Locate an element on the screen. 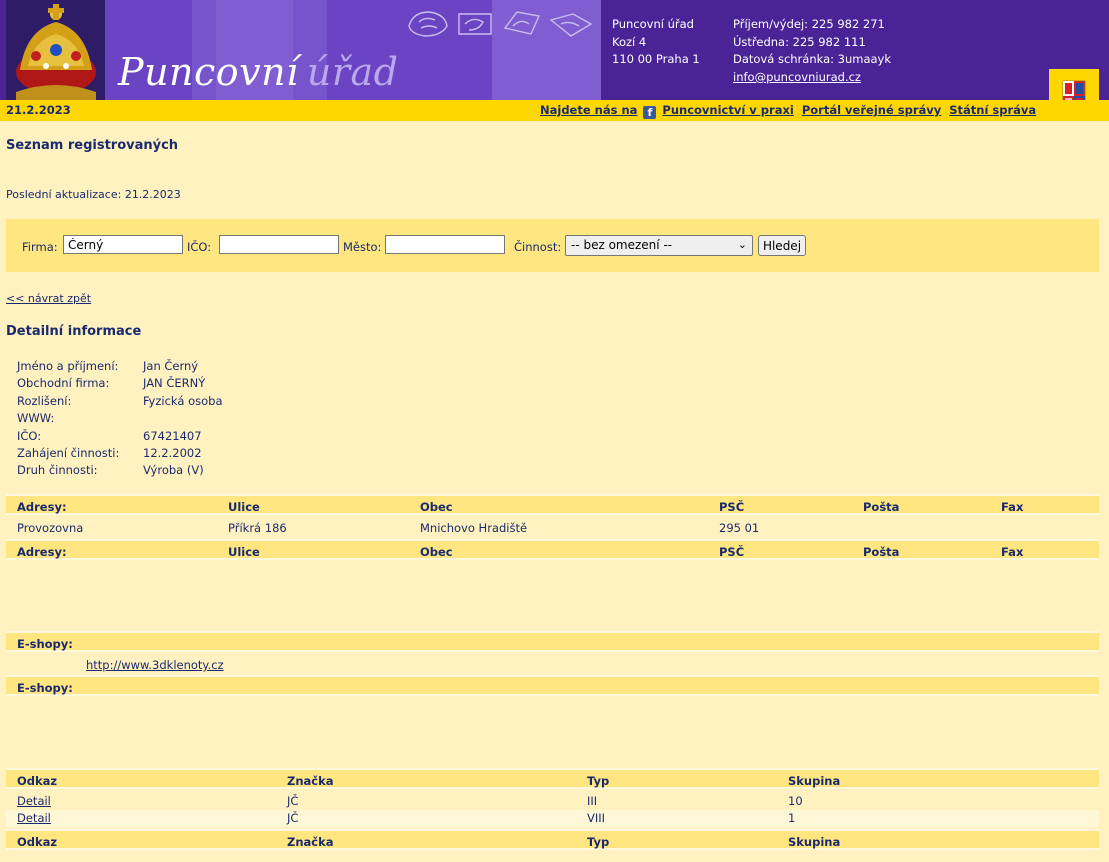 This screenshot has height=862, width=1109. ico-input is located at coordinates (279, 244).